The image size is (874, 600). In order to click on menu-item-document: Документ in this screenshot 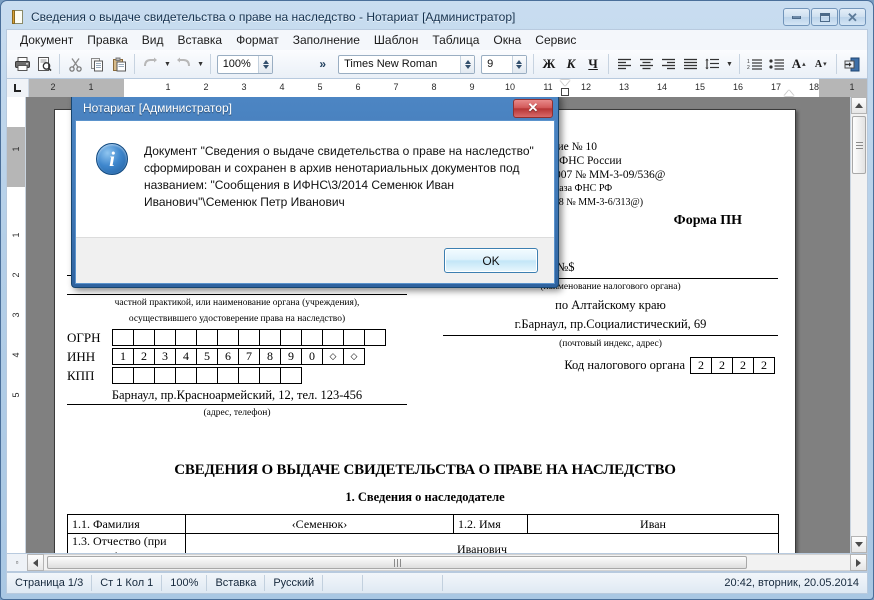, I will do `click(46, 40)`.